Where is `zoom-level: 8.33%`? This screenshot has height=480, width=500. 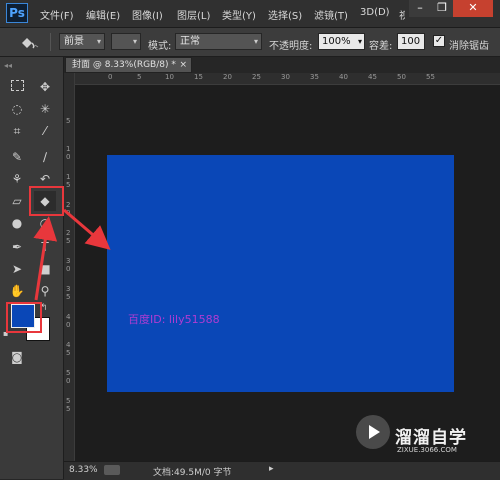 zoom-level: 8.33% is located at coordinates (83, 470).